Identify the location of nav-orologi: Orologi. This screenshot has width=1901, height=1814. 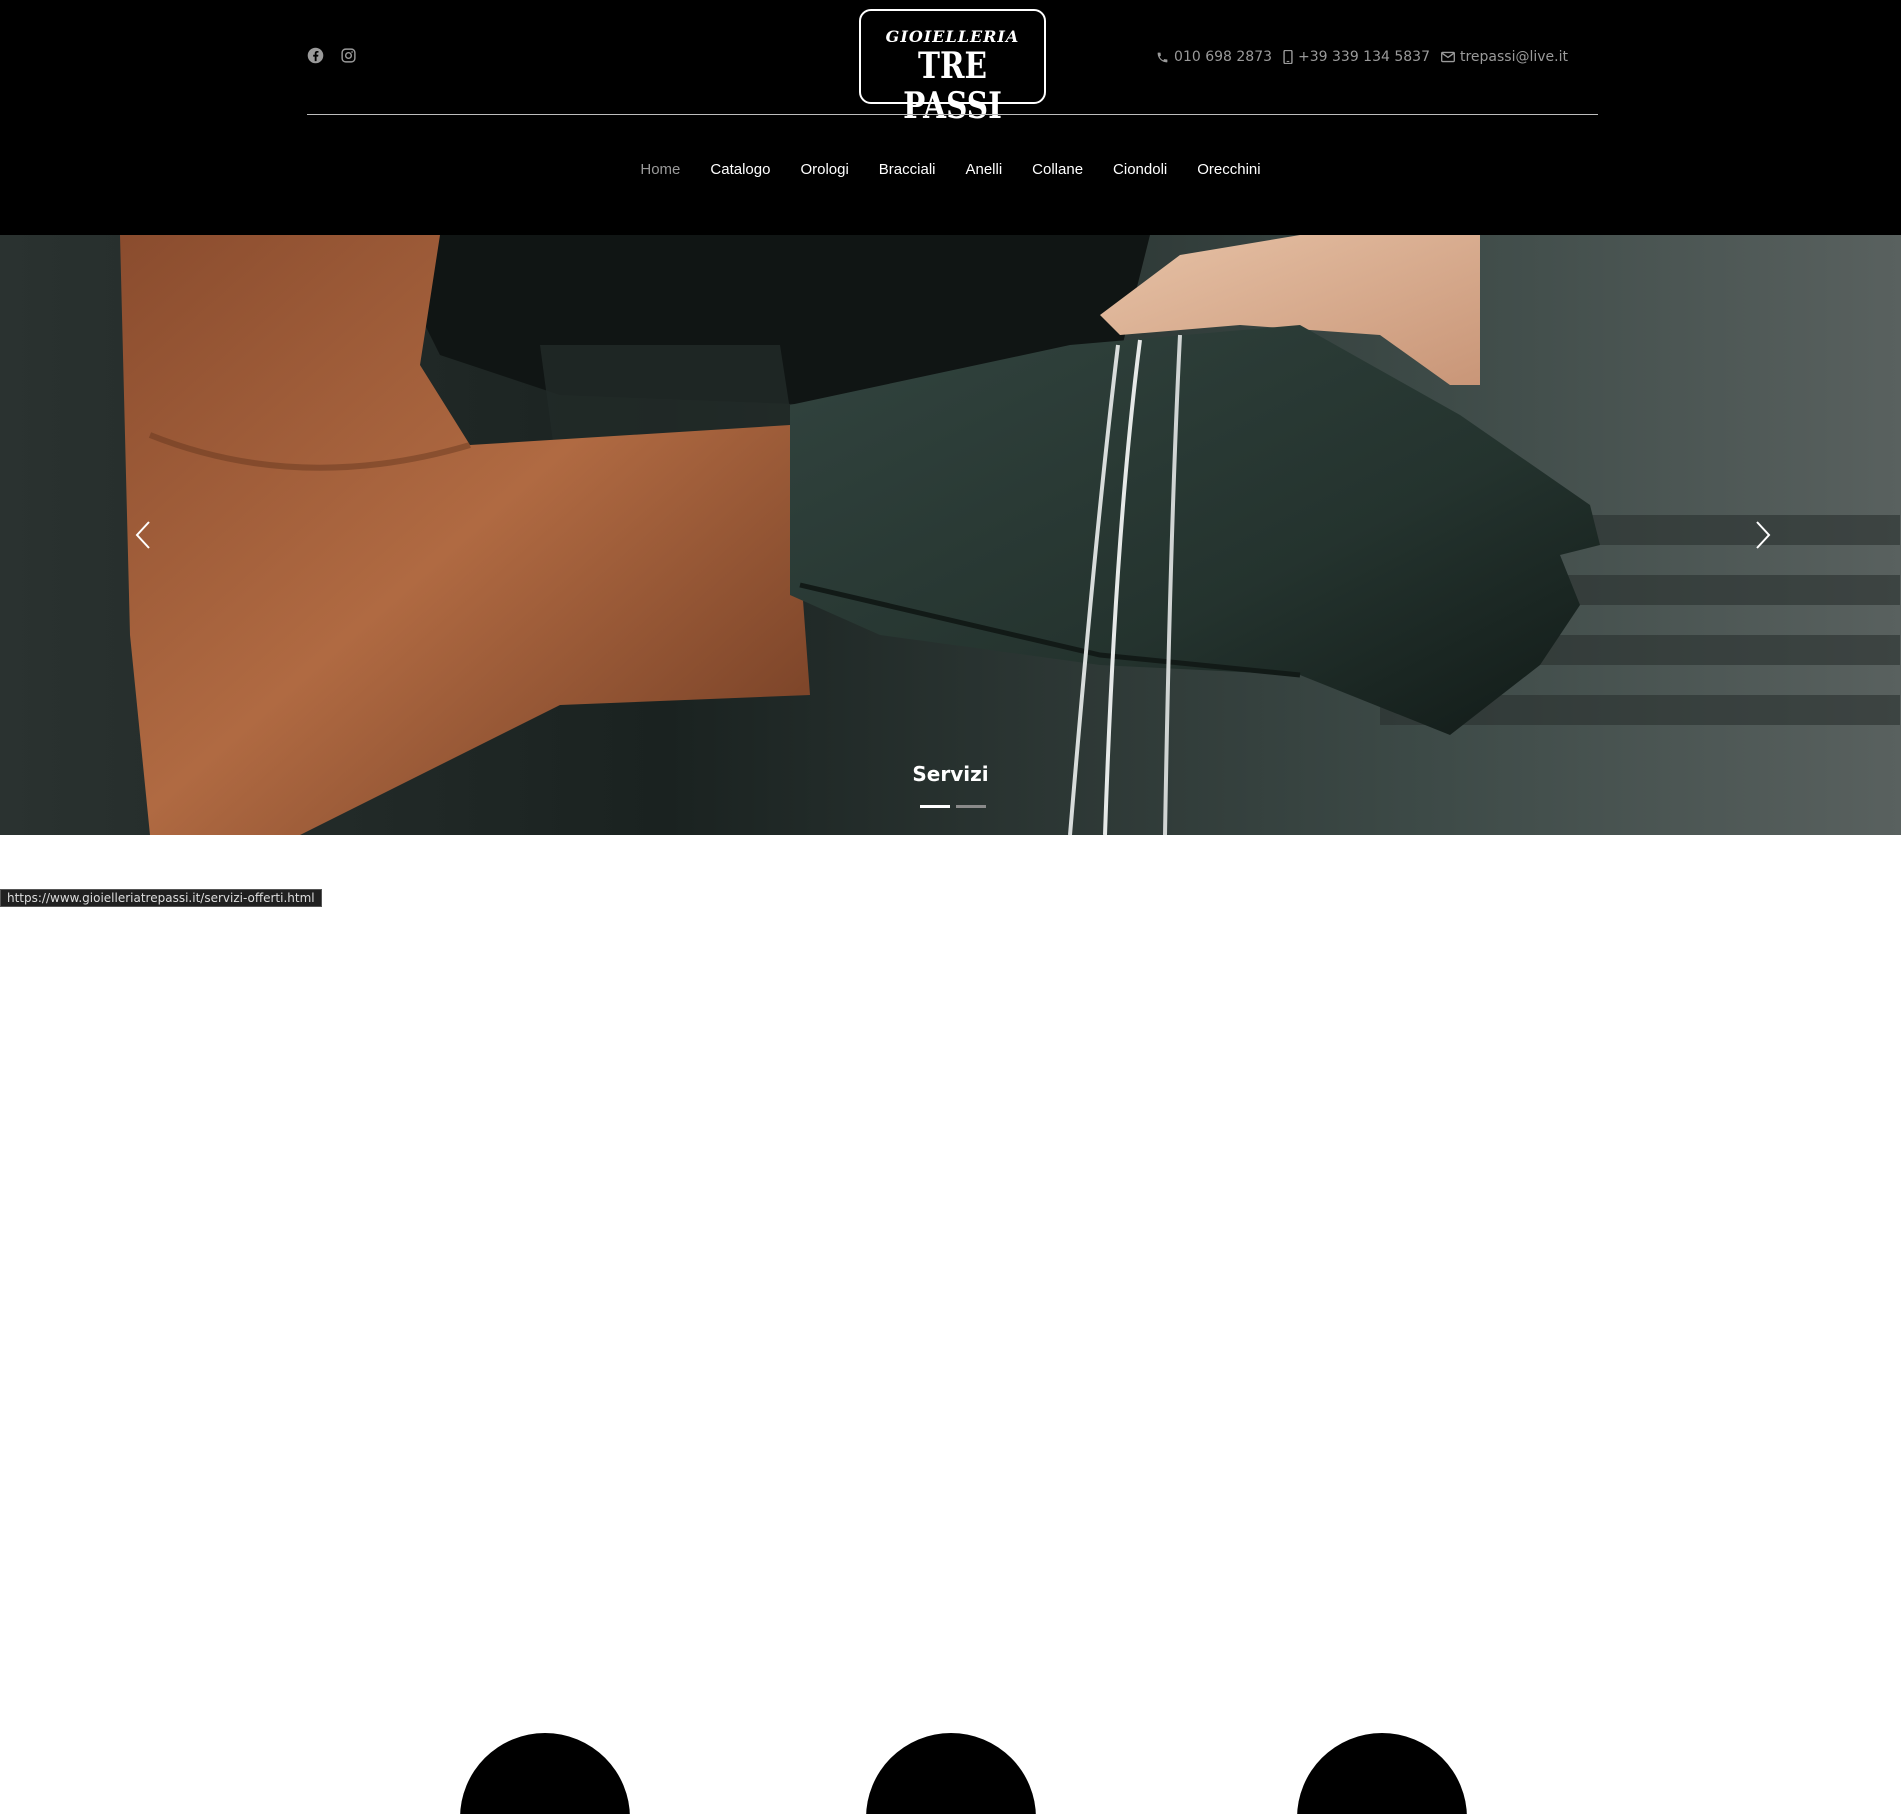
(824, 169).